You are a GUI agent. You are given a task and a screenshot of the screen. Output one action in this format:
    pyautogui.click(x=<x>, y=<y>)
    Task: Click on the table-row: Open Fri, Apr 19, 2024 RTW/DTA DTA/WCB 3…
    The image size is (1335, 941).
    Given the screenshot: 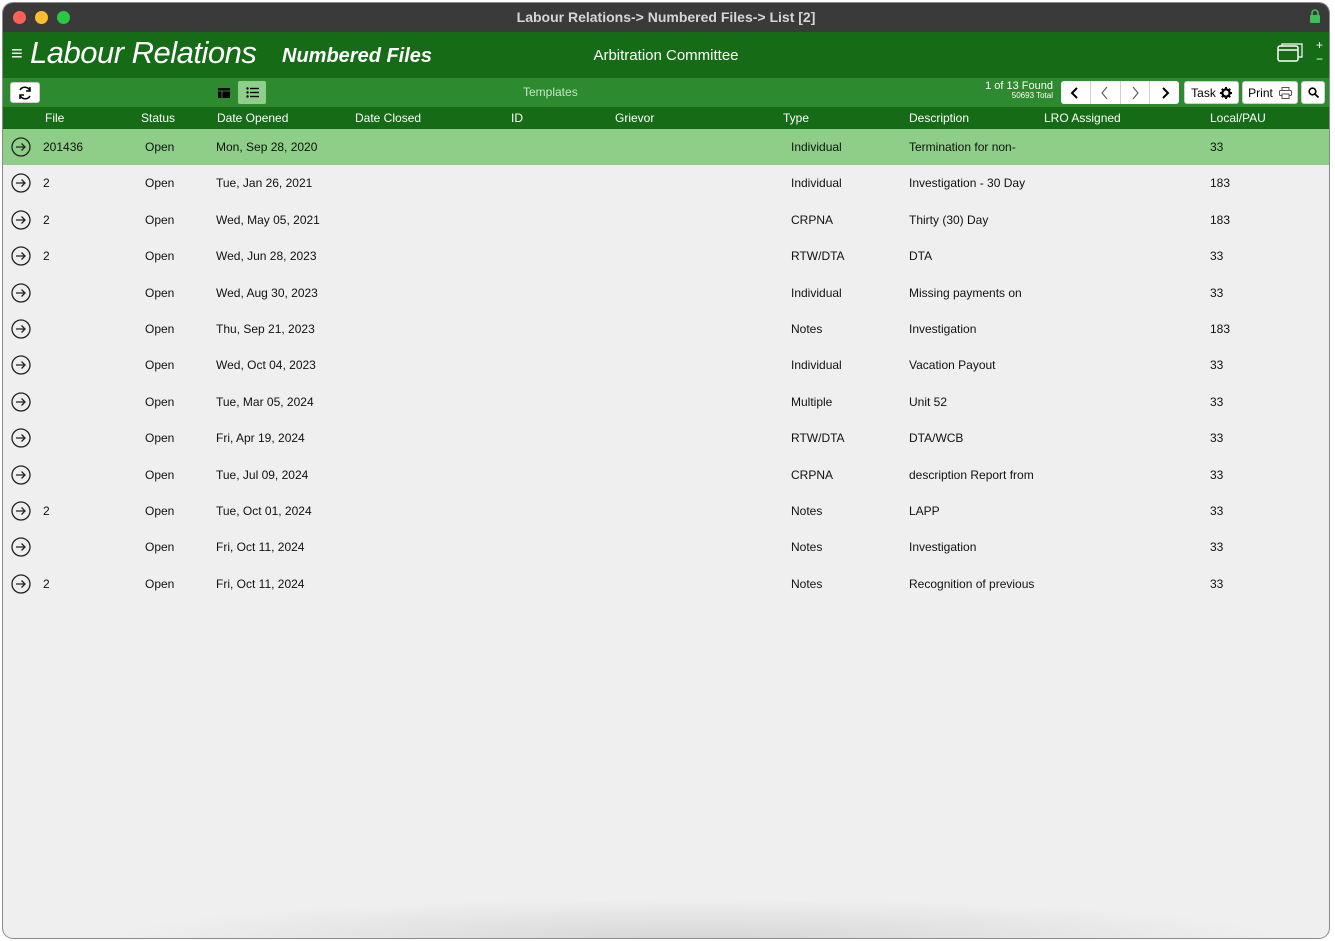 What is the action you would take?
    pyautogui.click(x=666, y=438)
    